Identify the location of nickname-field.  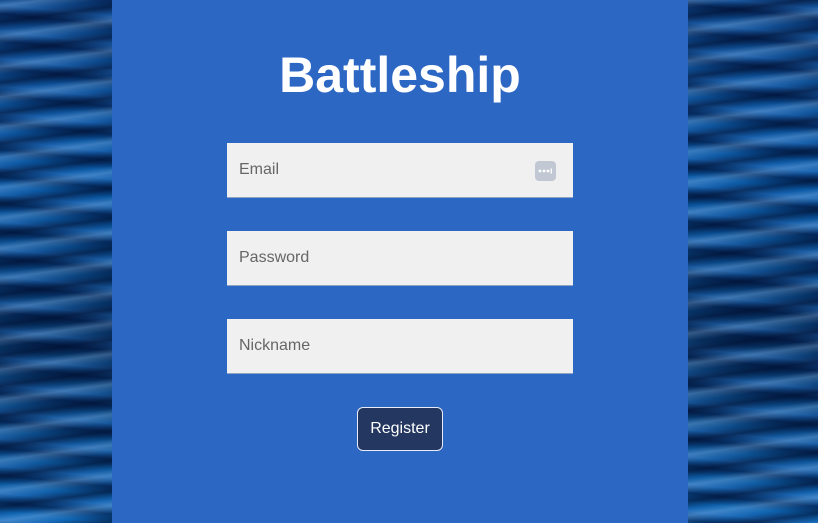
(400, 346).